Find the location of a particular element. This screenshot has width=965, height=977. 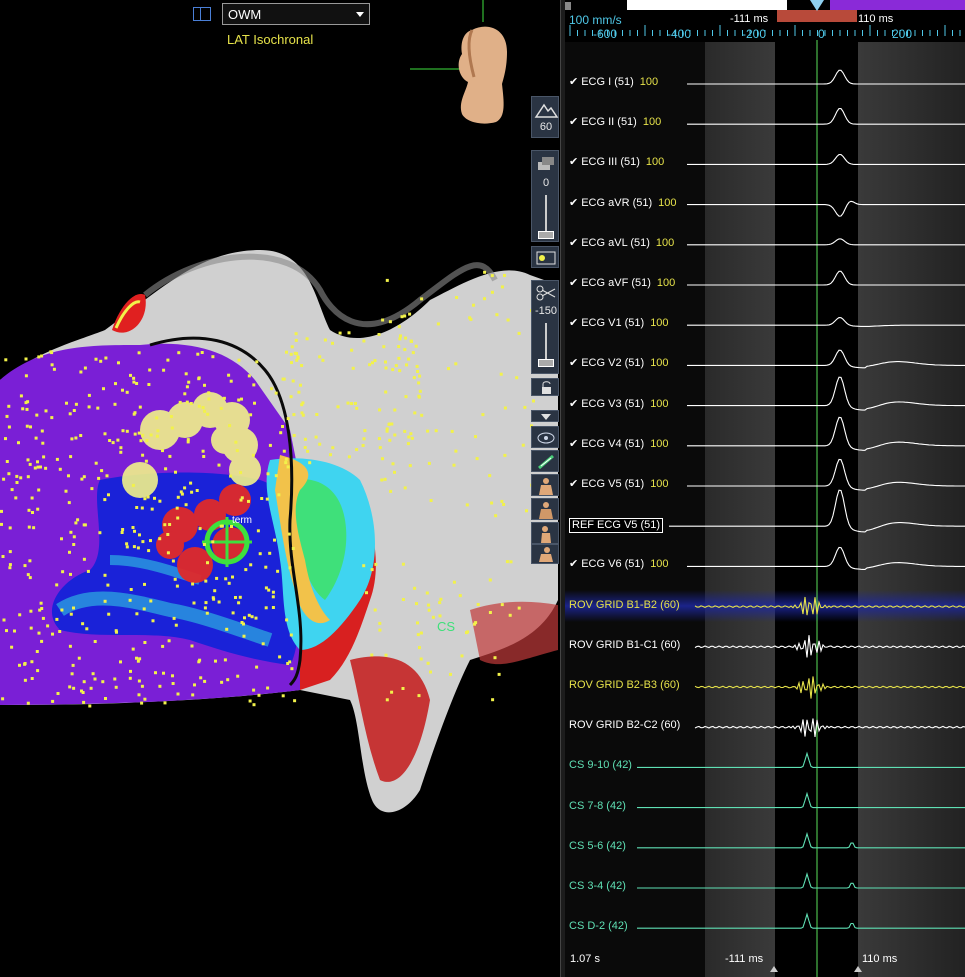

trace-label: CS 3-4 (42) is located at coordinates (597, 886).